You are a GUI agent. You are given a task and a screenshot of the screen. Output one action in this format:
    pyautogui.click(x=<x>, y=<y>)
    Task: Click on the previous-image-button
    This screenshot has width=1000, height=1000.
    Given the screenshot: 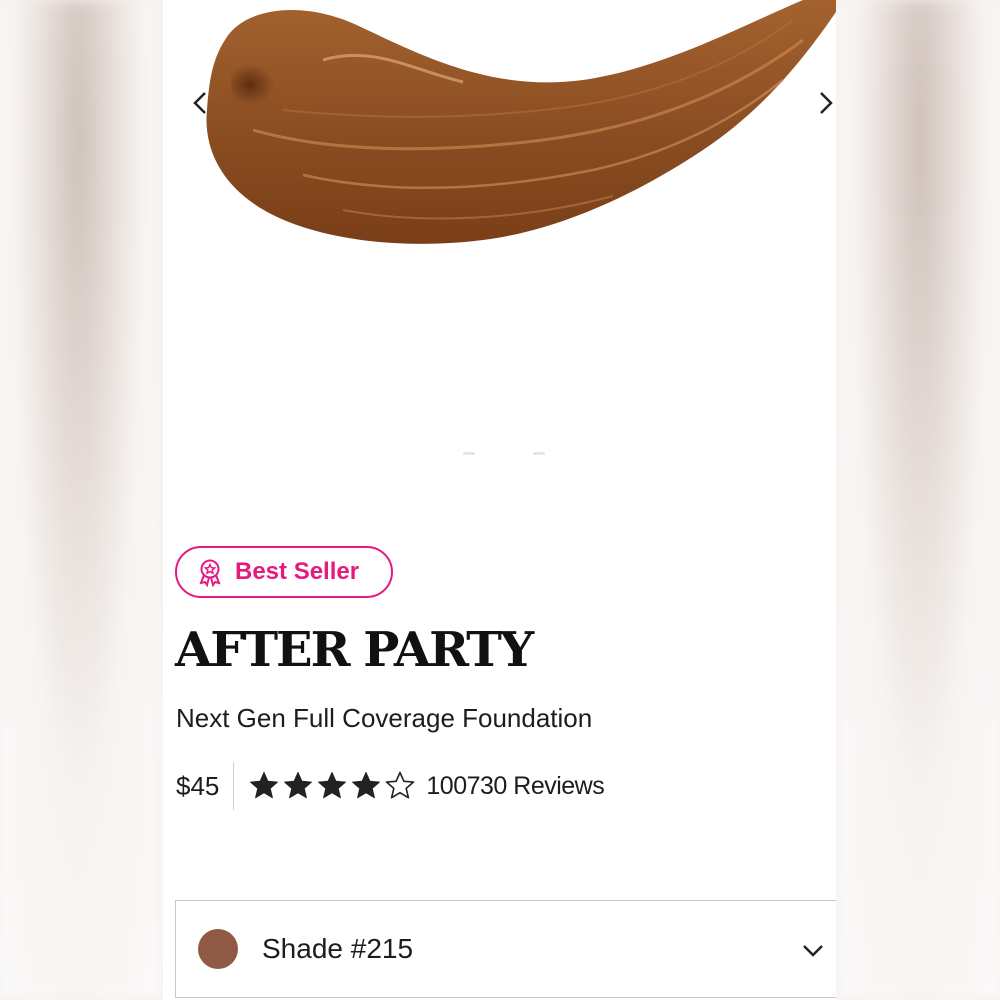 What is the action you would take?
    pyautogui.click(x=200, y=103)
    